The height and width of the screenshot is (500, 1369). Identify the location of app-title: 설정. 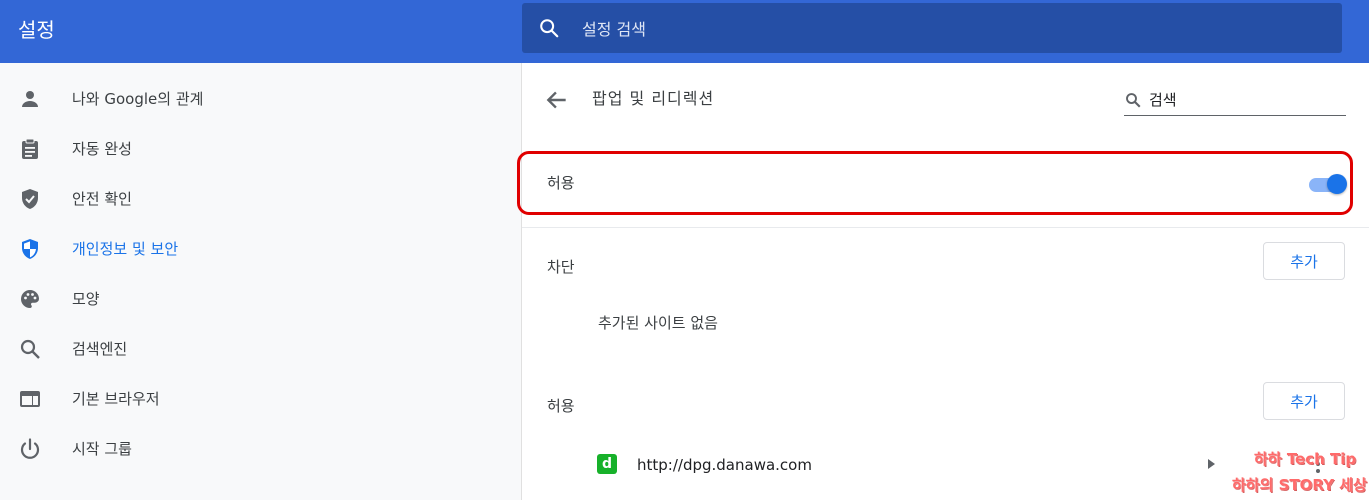
(36, 30).